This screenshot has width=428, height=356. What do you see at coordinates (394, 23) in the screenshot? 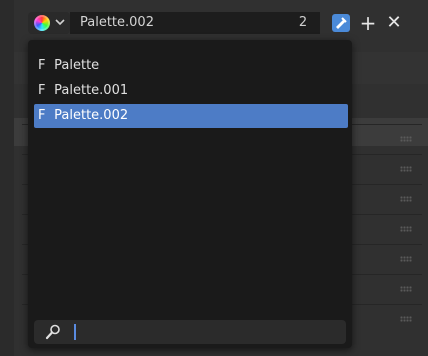
I see `unlink-palette-button: ✕` at bounding box center [394, 23].